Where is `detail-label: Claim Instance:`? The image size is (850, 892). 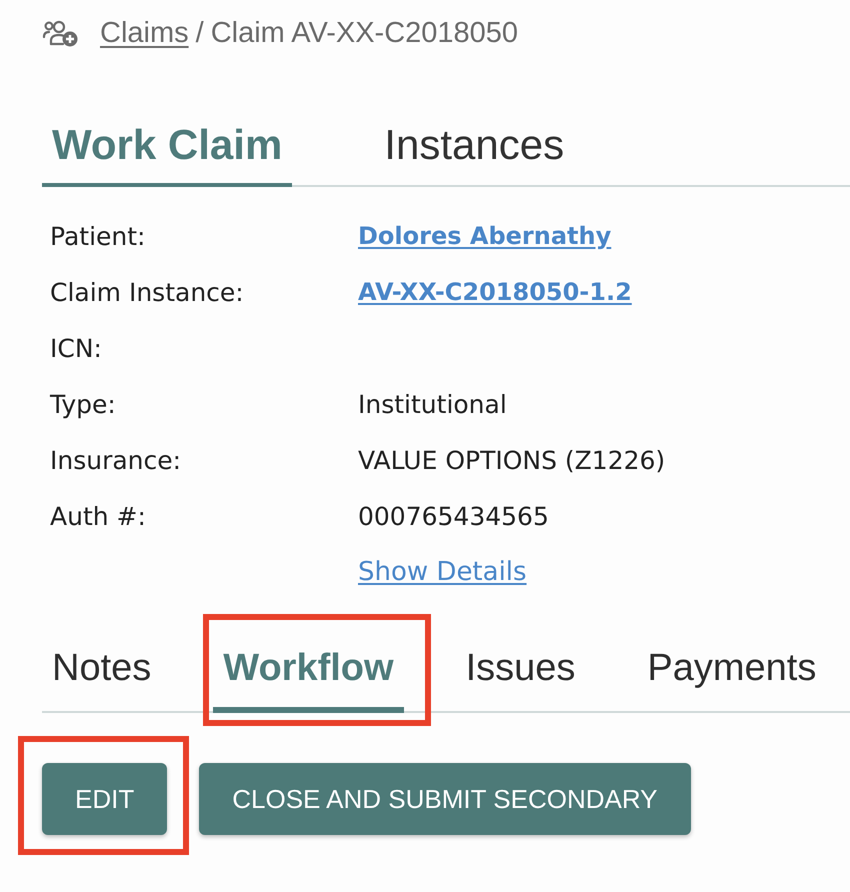 detail-label: Claim Instance: is located at coordinates (147, 292).